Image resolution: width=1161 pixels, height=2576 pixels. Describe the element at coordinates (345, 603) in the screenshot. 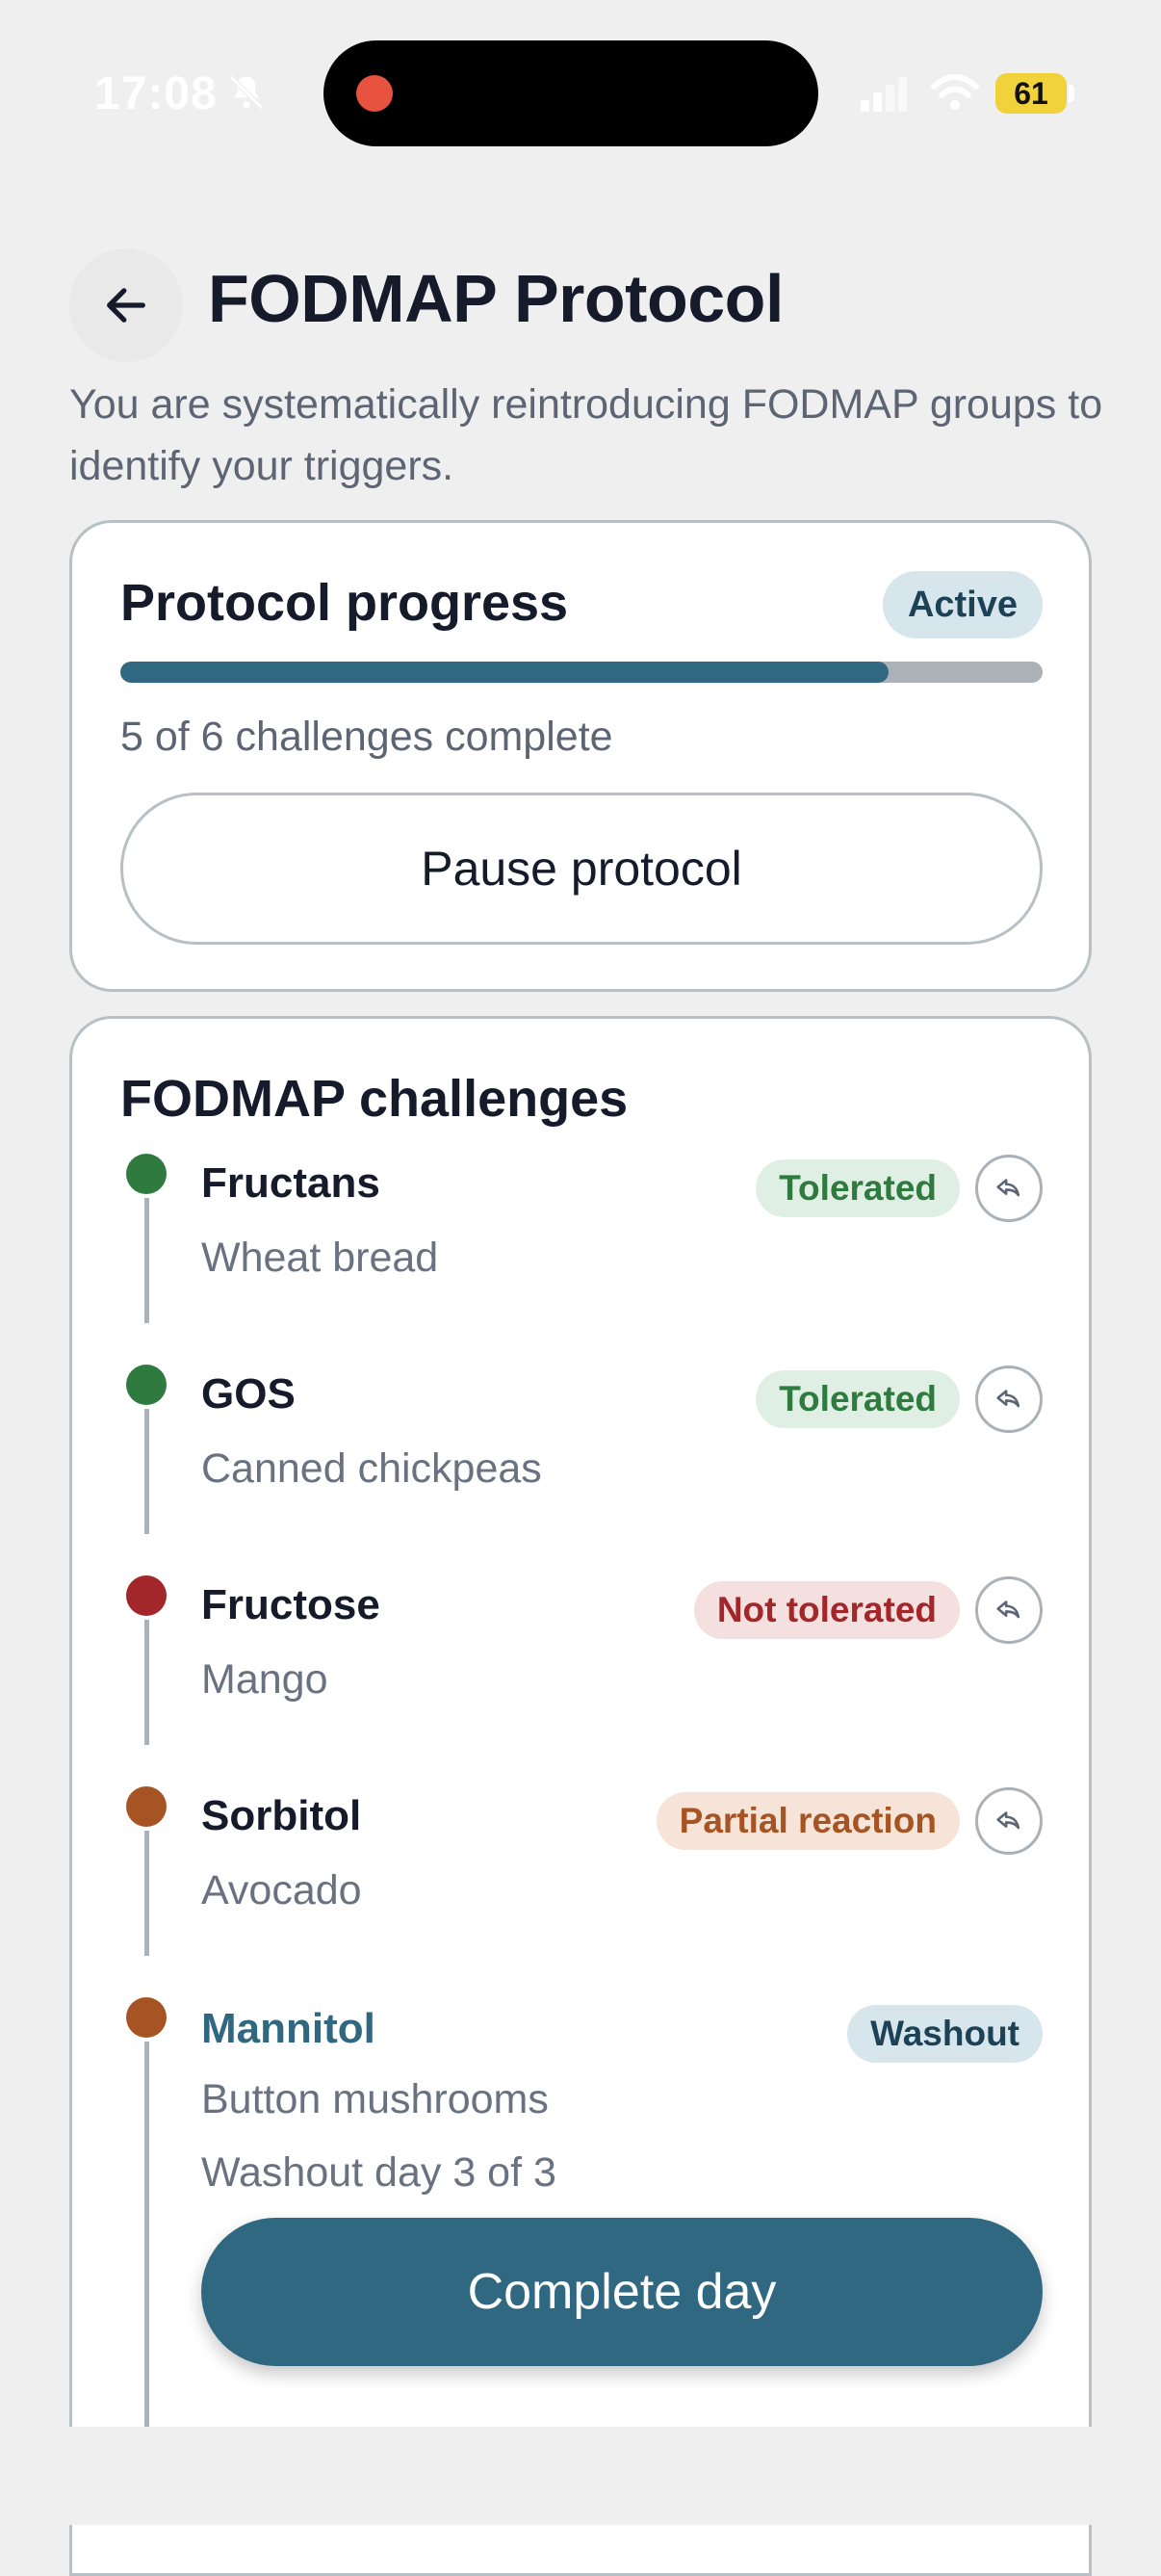

I see `progress-card-title: Protocol progress` at that location.